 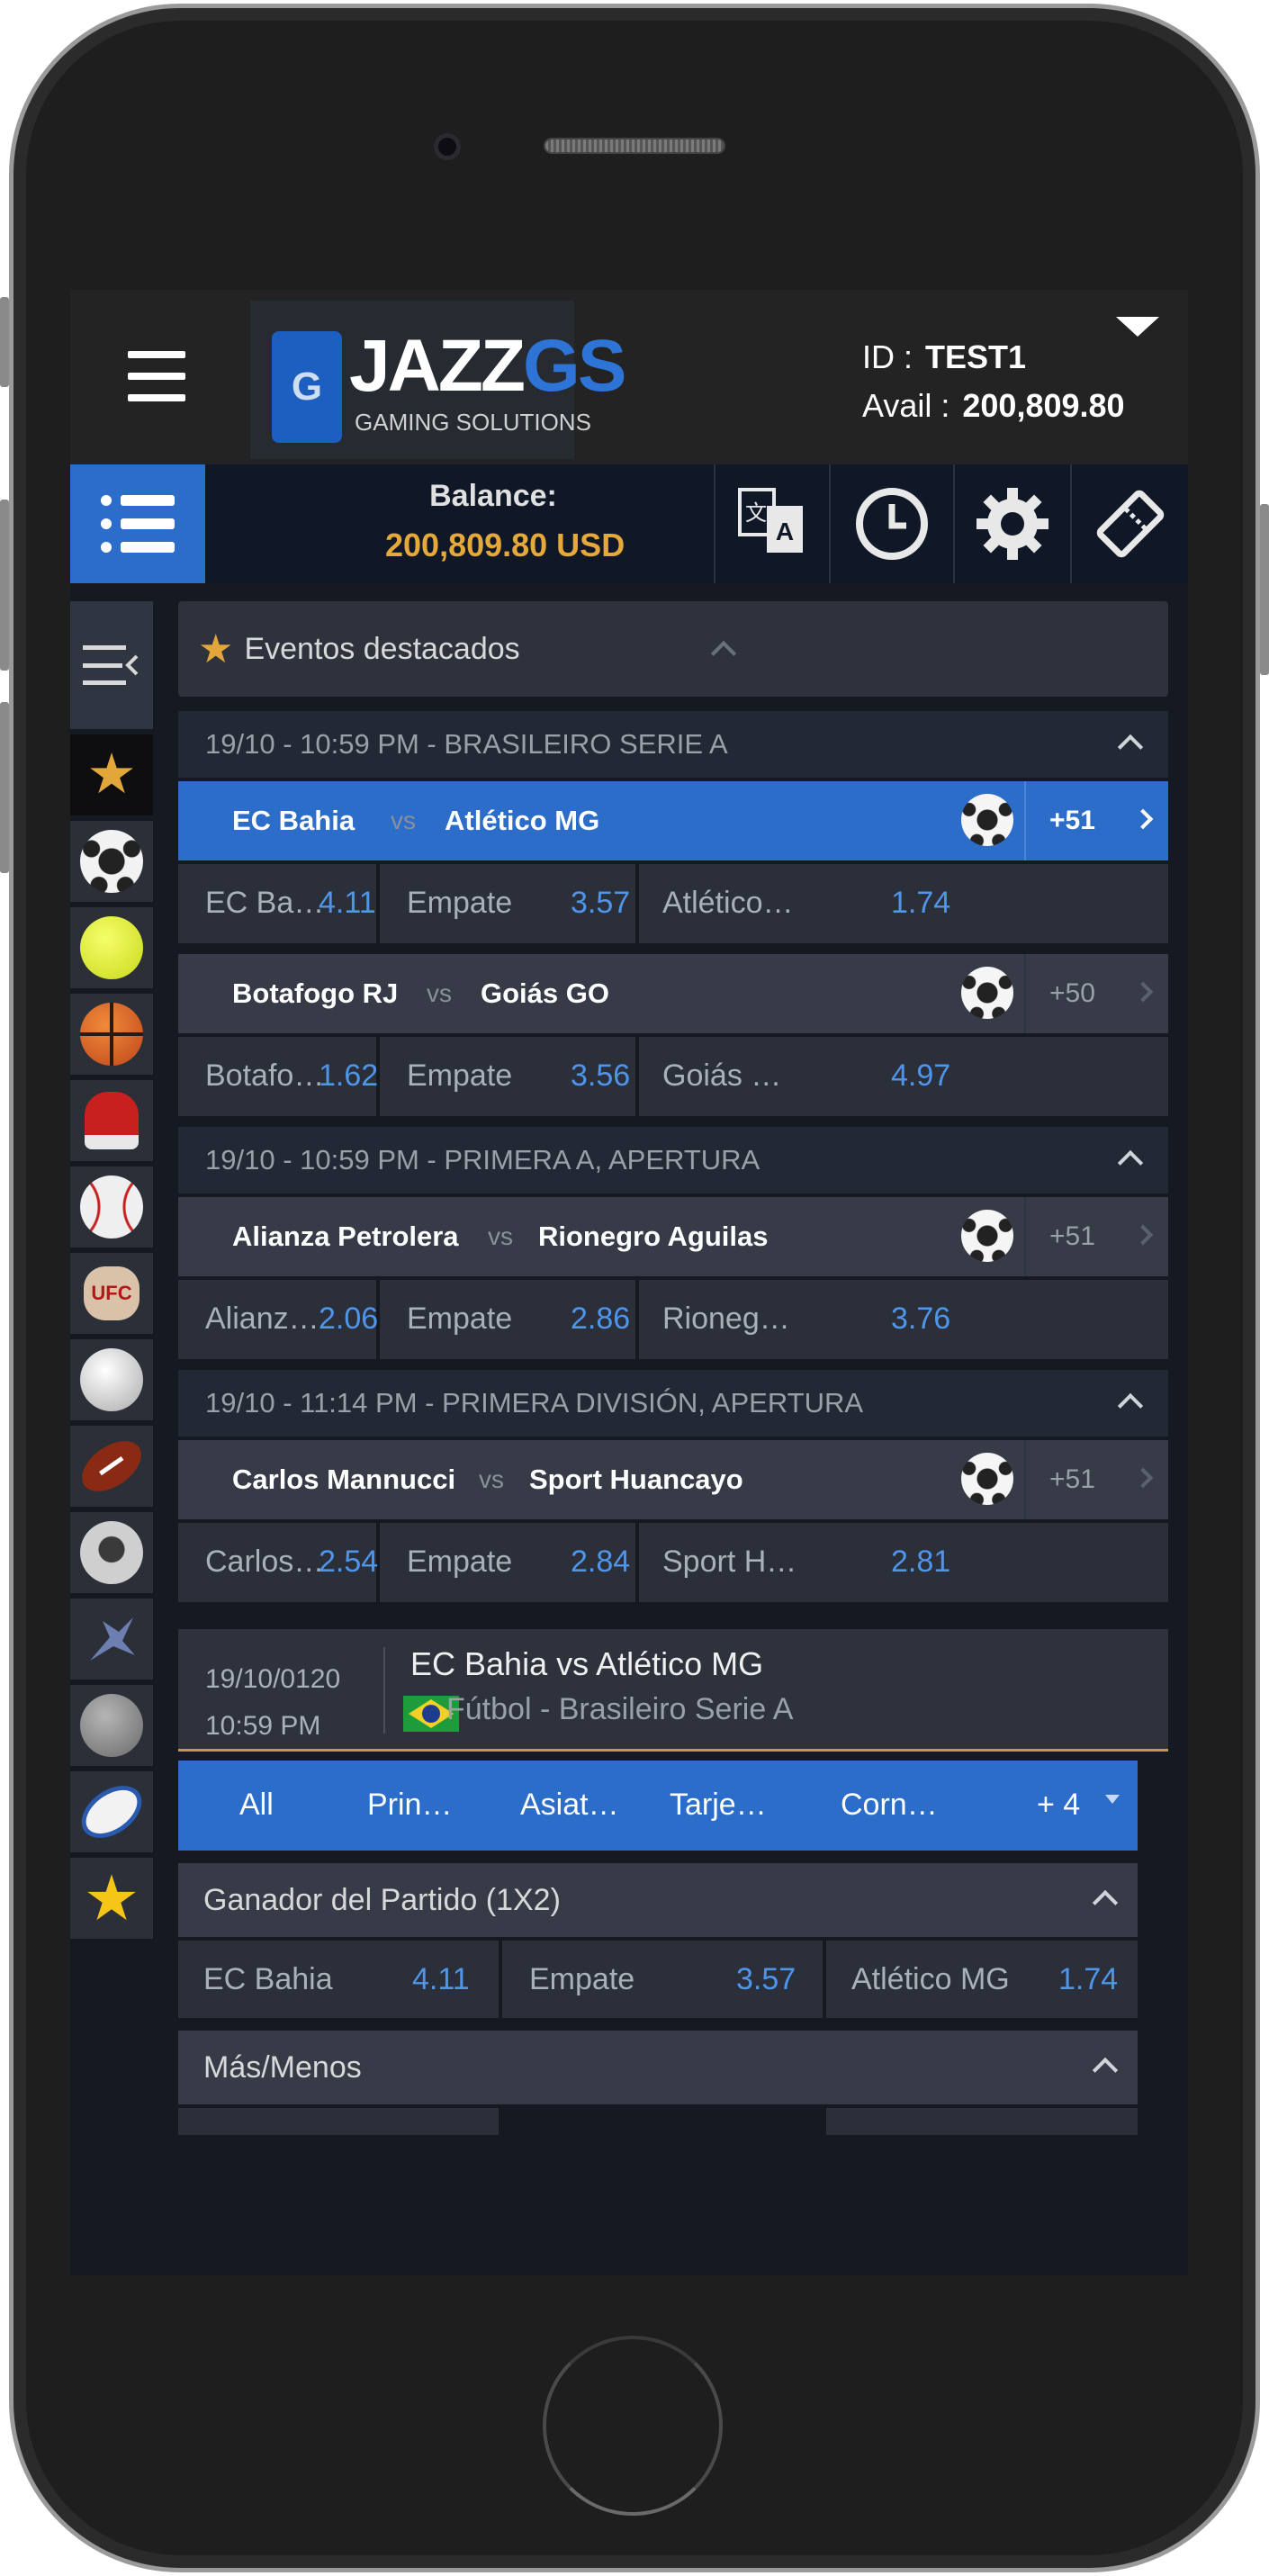 I want to click on match-row: Botafogo RJ vs Goiás GO +50, so click(x=673, y=993).